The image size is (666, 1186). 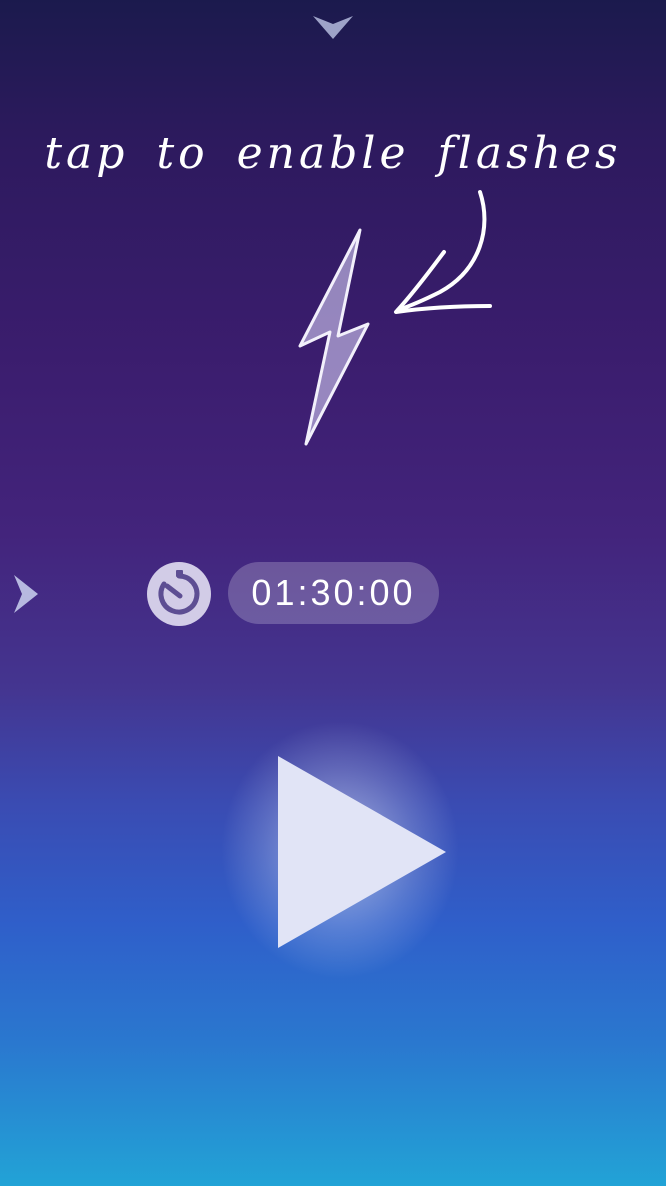 I want to click on side-panel-chevron, so click(x=26, y=594).